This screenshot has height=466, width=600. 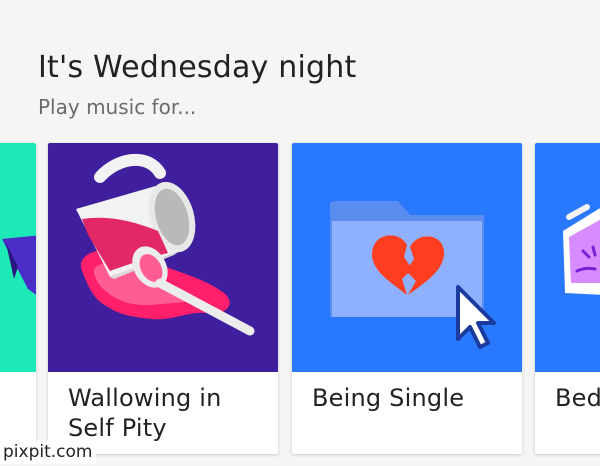 I want to click on playlist-card-bed: Bed, so click(x=567, y=298).